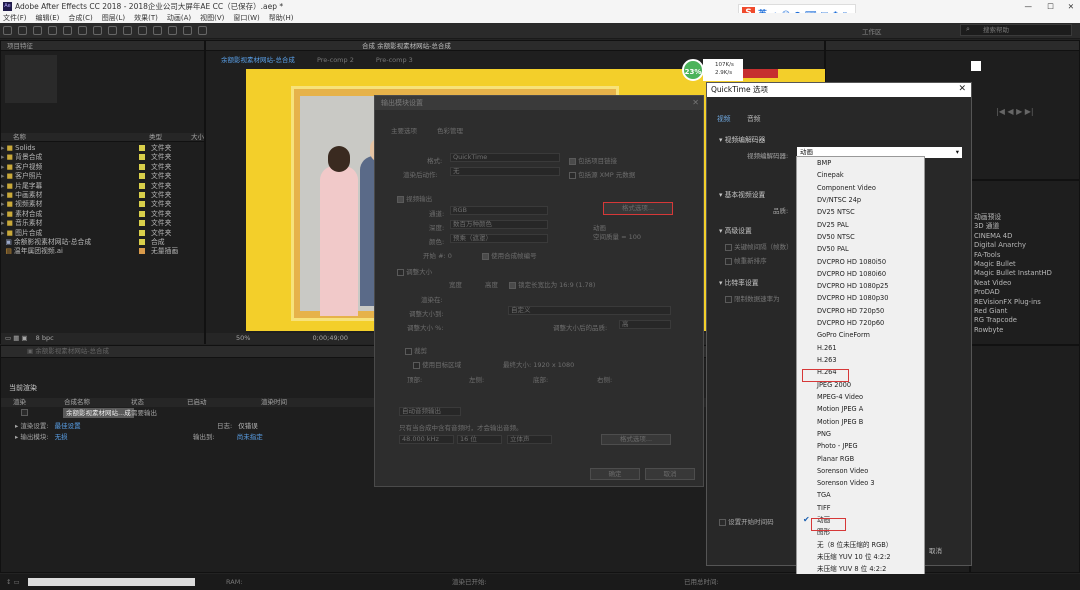  I want to click on bit-depth-select: 16 位, so click(479, 439).